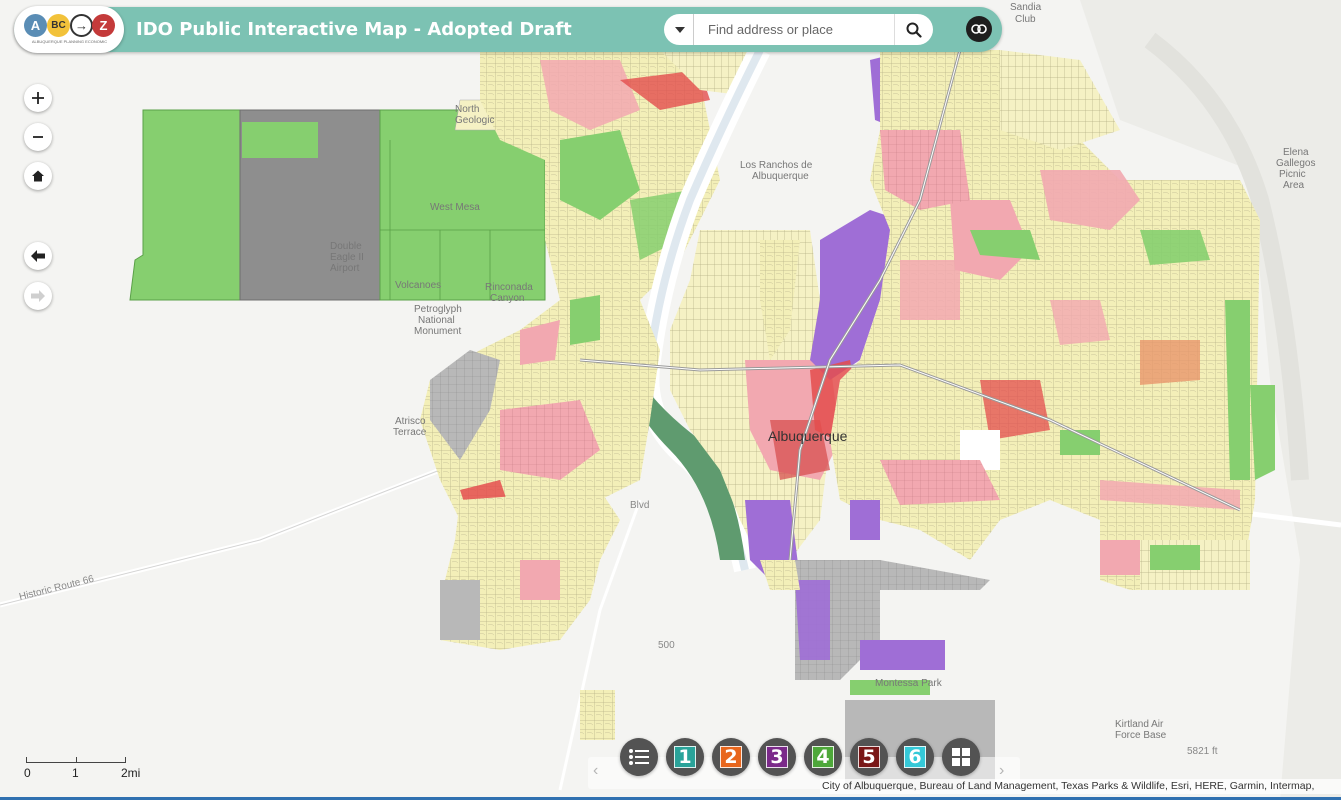  I want to click on scale-label-0: 0, so click(27, 773).